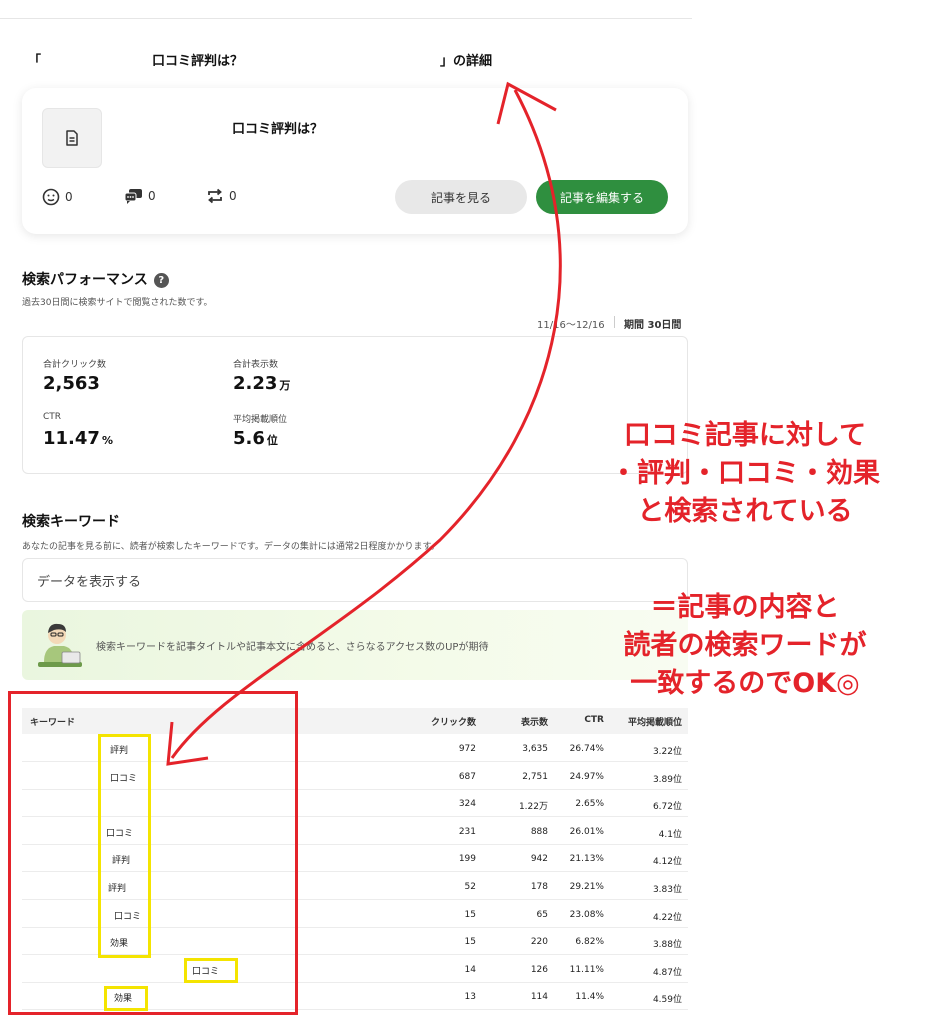  Describe the element at coordinates (745, 607) in the screenshot. I see `conclusion-line: ＝記事の内容と` at that location.